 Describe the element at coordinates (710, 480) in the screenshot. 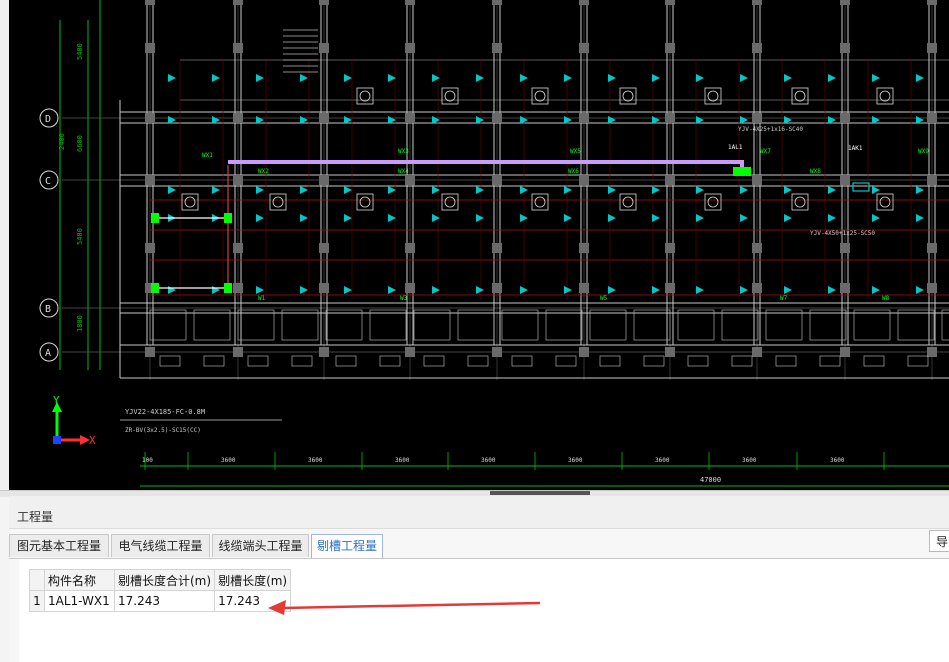

I see `dimension-text: 47000` at that location.